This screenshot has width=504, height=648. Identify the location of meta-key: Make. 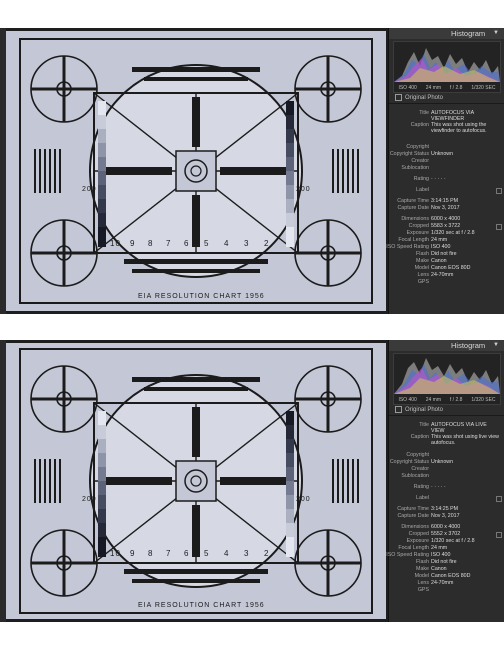
(422, 261).